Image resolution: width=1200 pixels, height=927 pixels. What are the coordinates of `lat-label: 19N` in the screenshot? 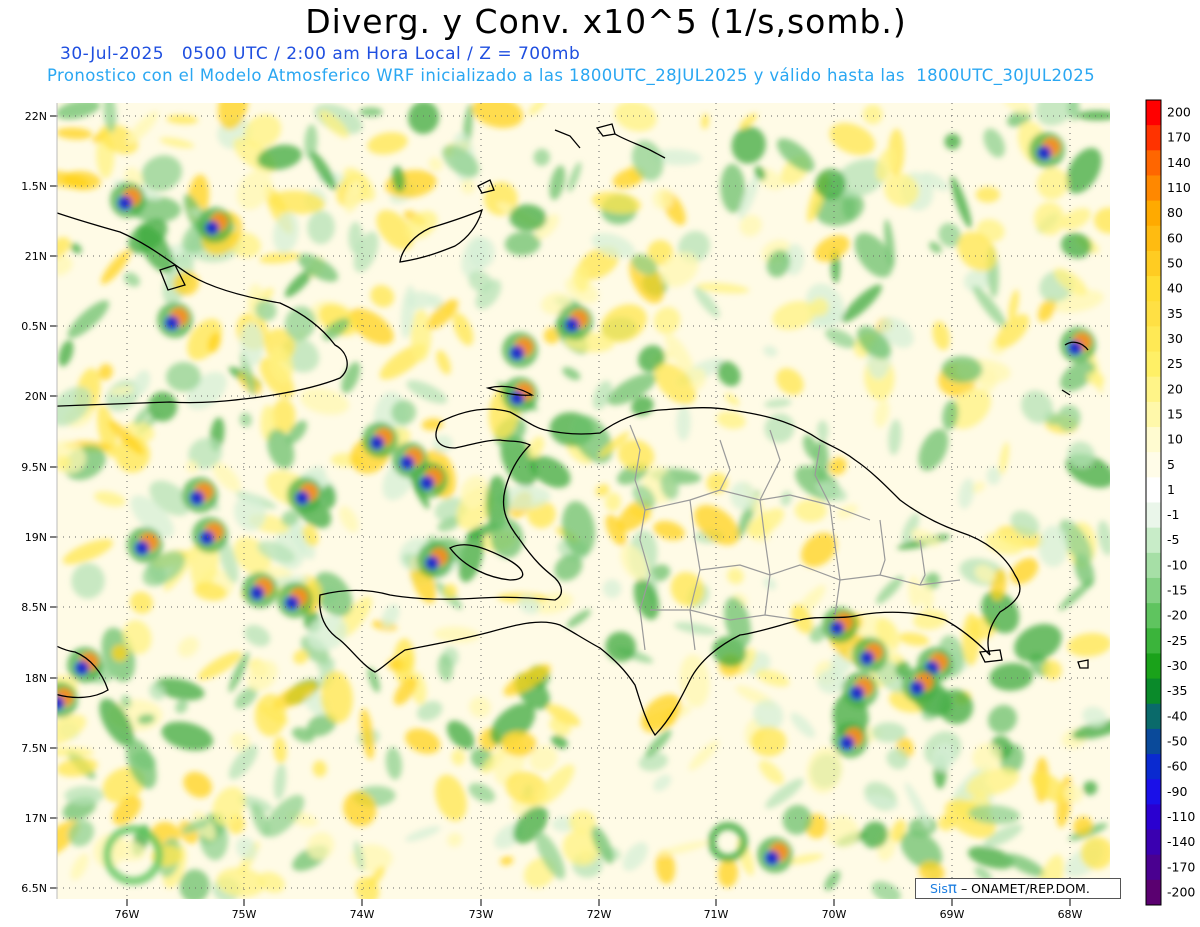 It's located at (36, 537).